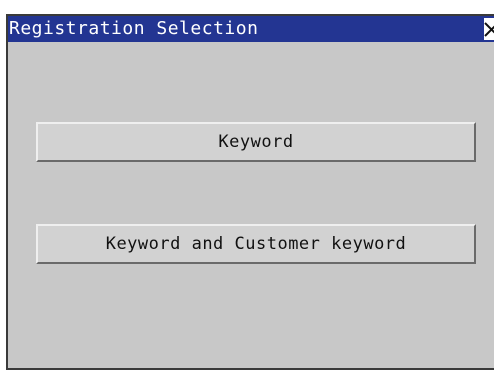 The height and width of the screenshot is (378, 494). I want to click on close-button, so click(489, 29).